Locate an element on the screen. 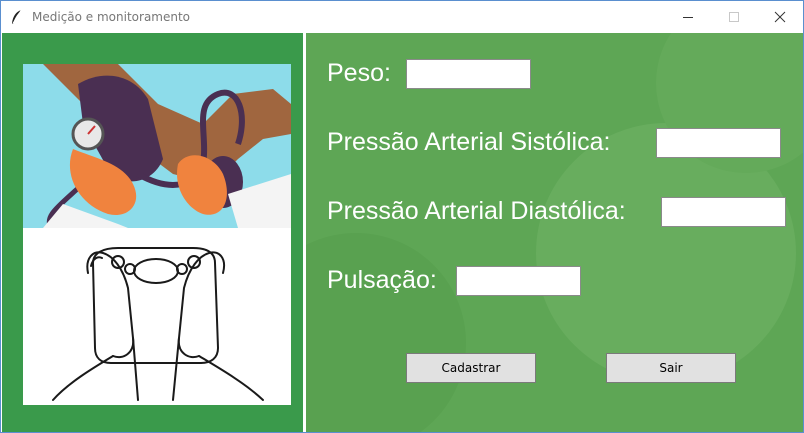 The width and height of the screenshot is (804, 433). minimize-button is located at coordinates (688, 17).